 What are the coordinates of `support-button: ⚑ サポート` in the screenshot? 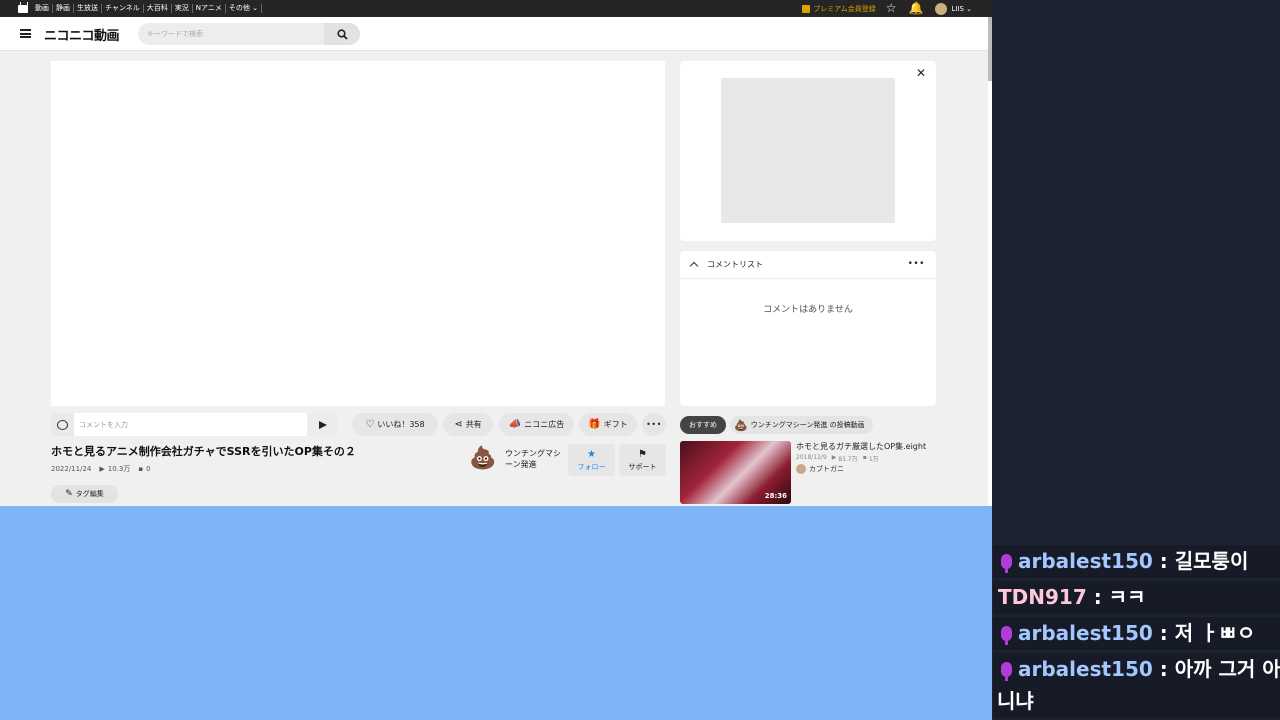 It's located at (642, 460).